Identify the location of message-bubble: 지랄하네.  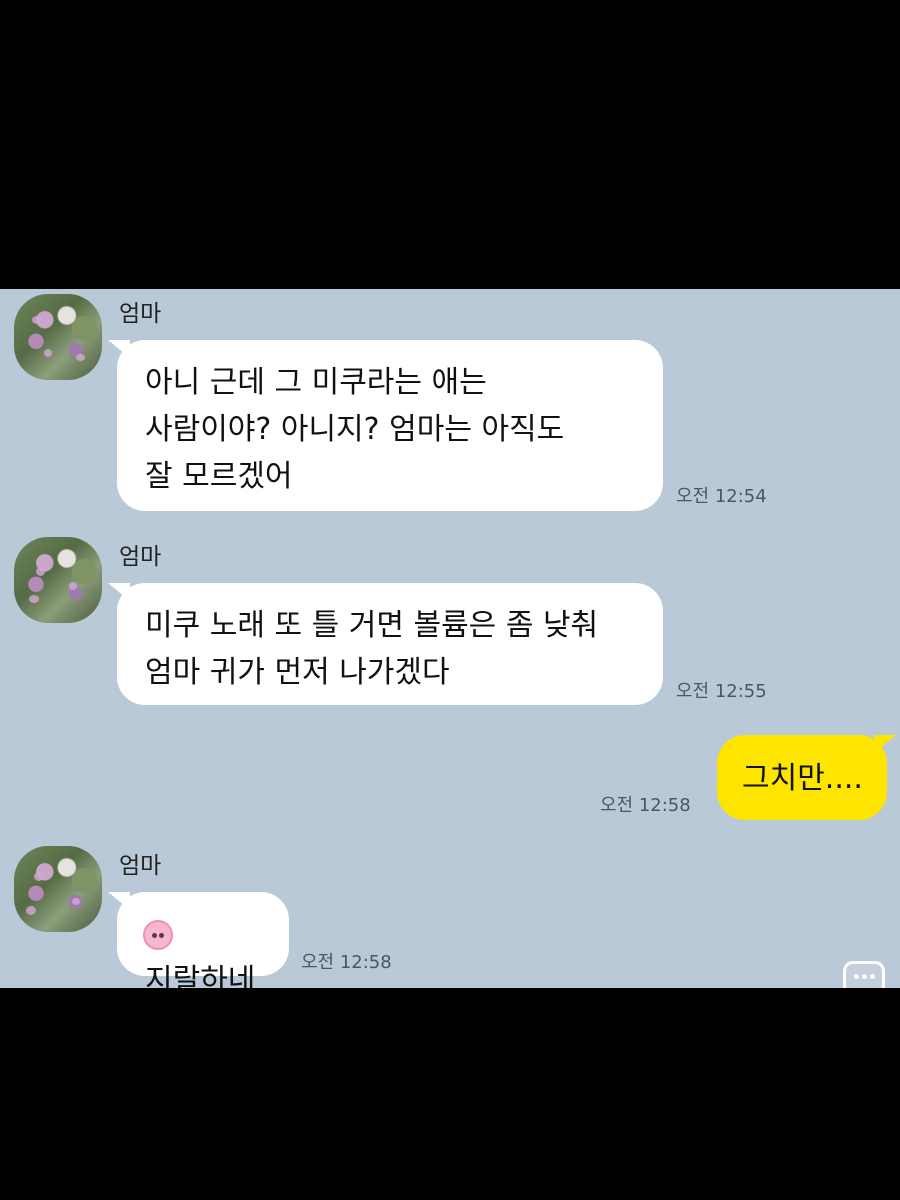
(198, 940).